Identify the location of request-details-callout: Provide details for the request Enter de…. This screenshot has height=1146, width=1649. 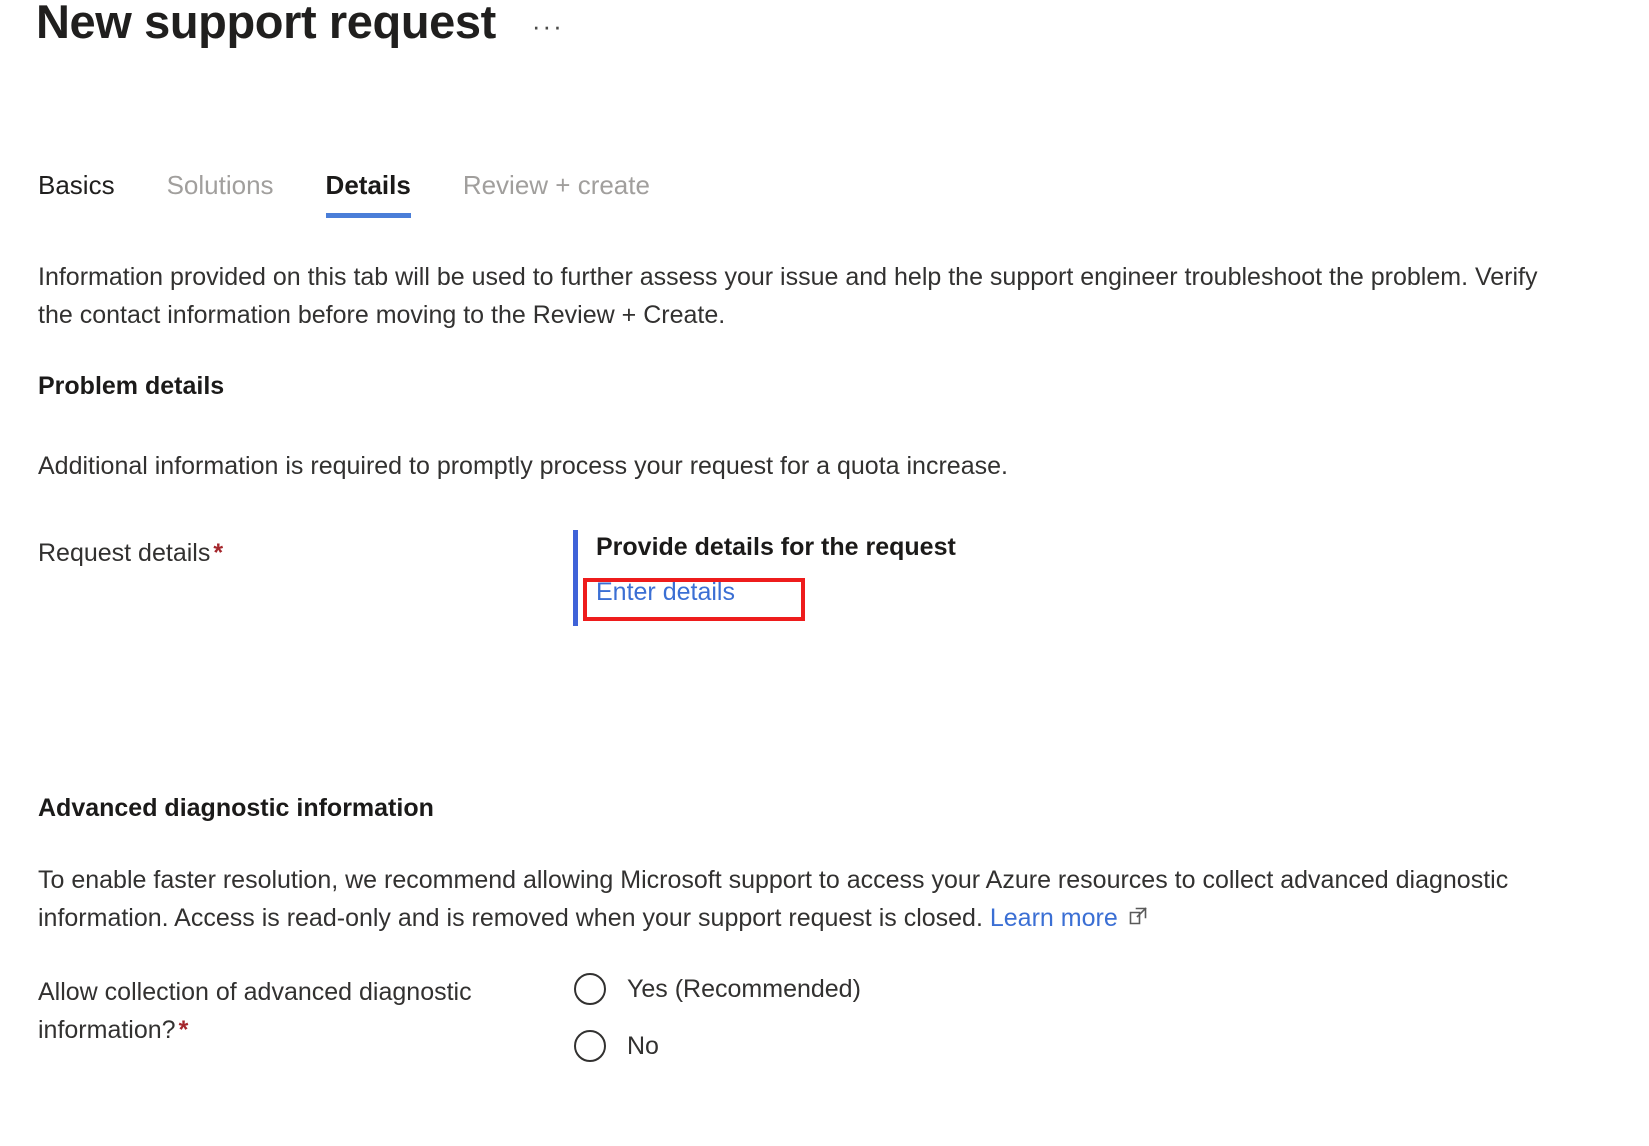
(764, 578).